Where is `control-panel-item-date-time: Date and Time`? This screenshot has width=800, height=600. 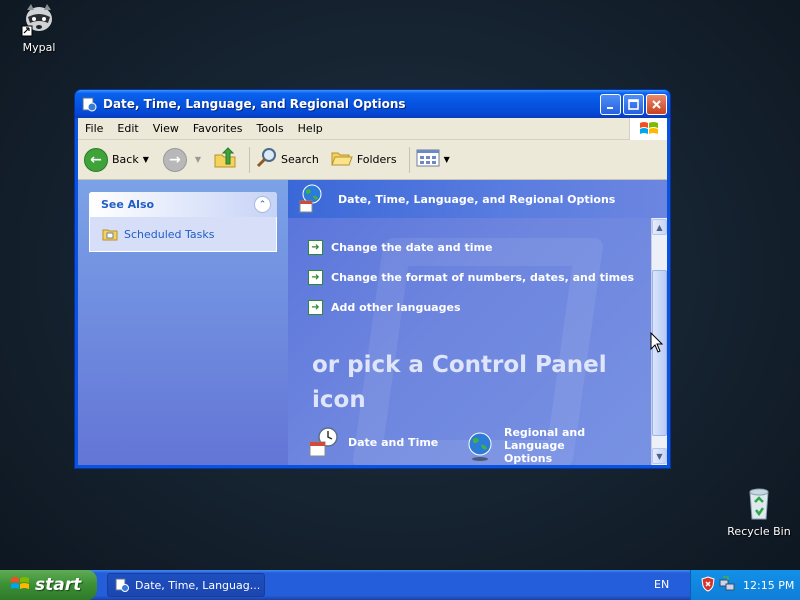 control-panel-item-date-time: Date and Time is located at coordinates (373, 442).